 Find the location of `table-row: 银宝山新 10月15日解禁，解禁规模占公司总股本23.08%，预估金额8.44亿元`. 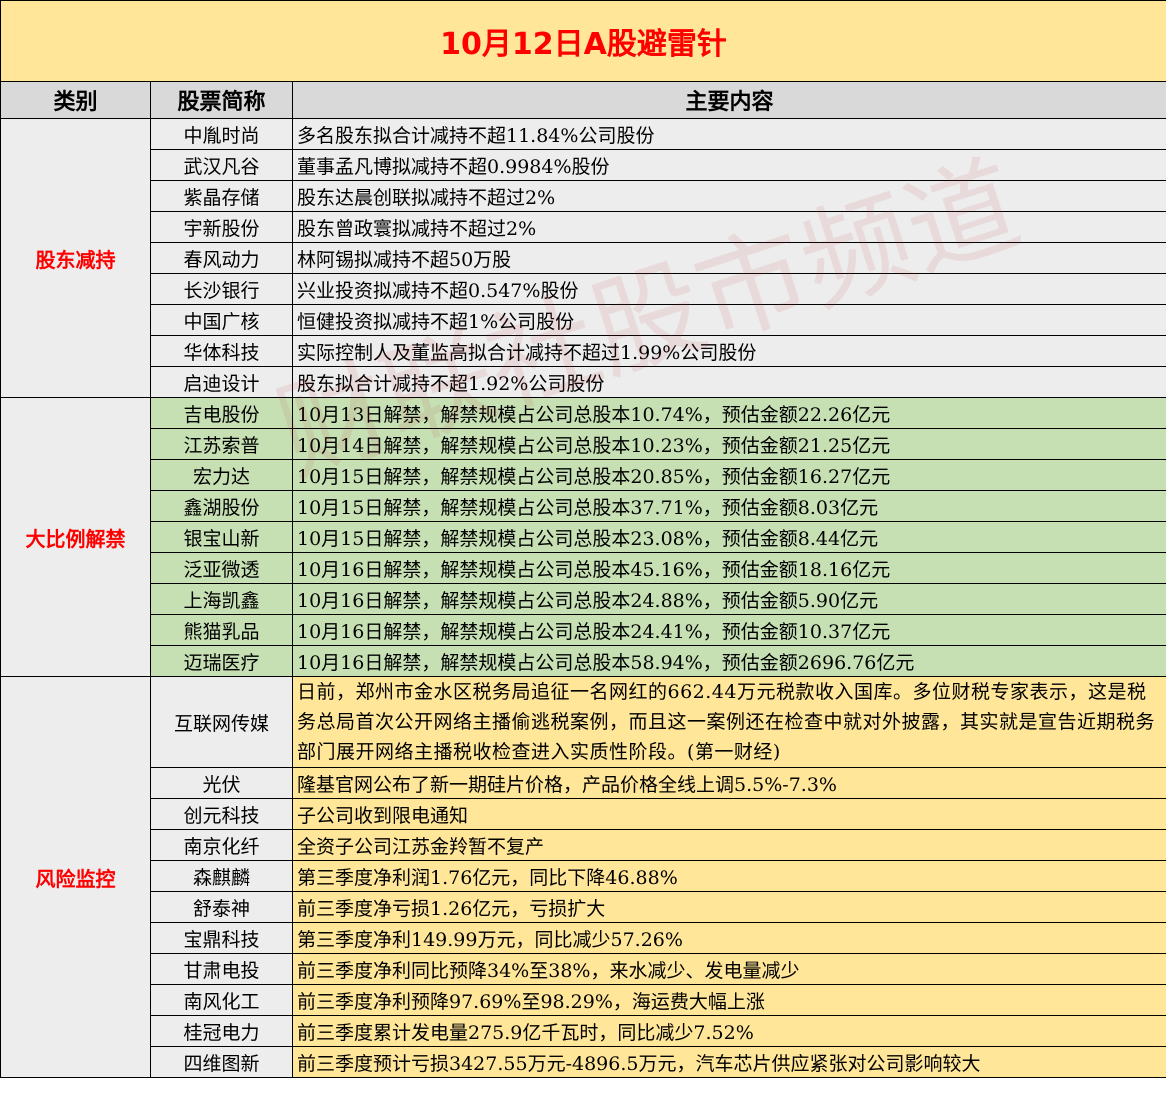

table-row: 银宝山新 10月15日解禁，解禁规模占公司总股本23.08%，预估金额8.44亿元 is located at coordinates (583, 537).